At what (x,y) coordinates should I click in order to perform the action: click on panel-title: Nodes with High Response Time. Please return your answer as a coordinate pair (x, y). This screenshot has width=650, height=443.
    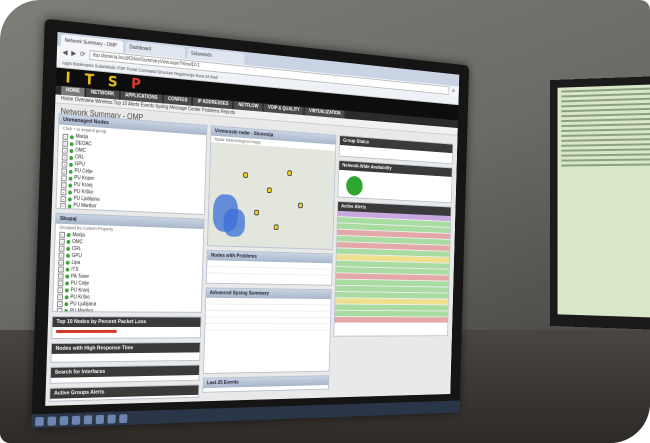
    Looking at the image, I should click on (126, 348).